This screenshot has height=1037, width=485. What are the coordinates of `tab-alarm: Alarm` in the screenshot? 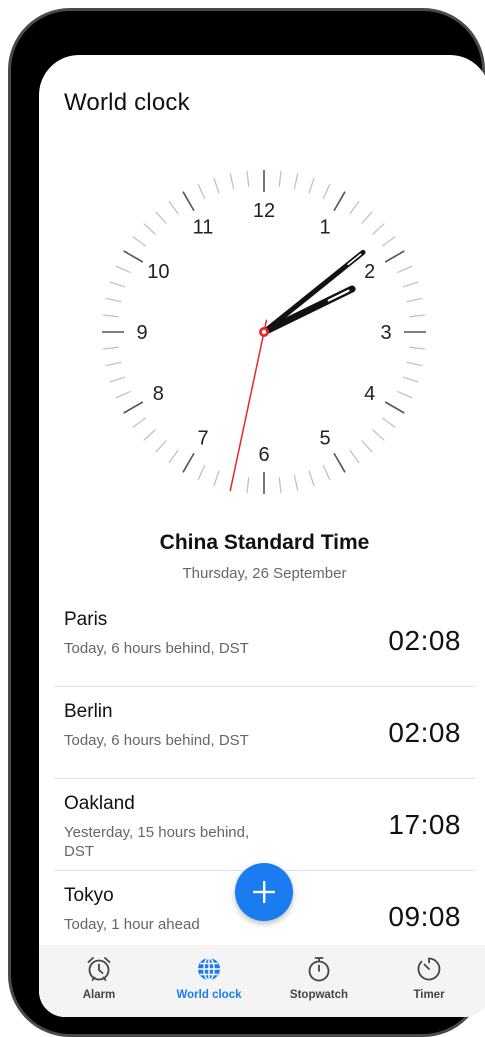 It's located at (99, 981).